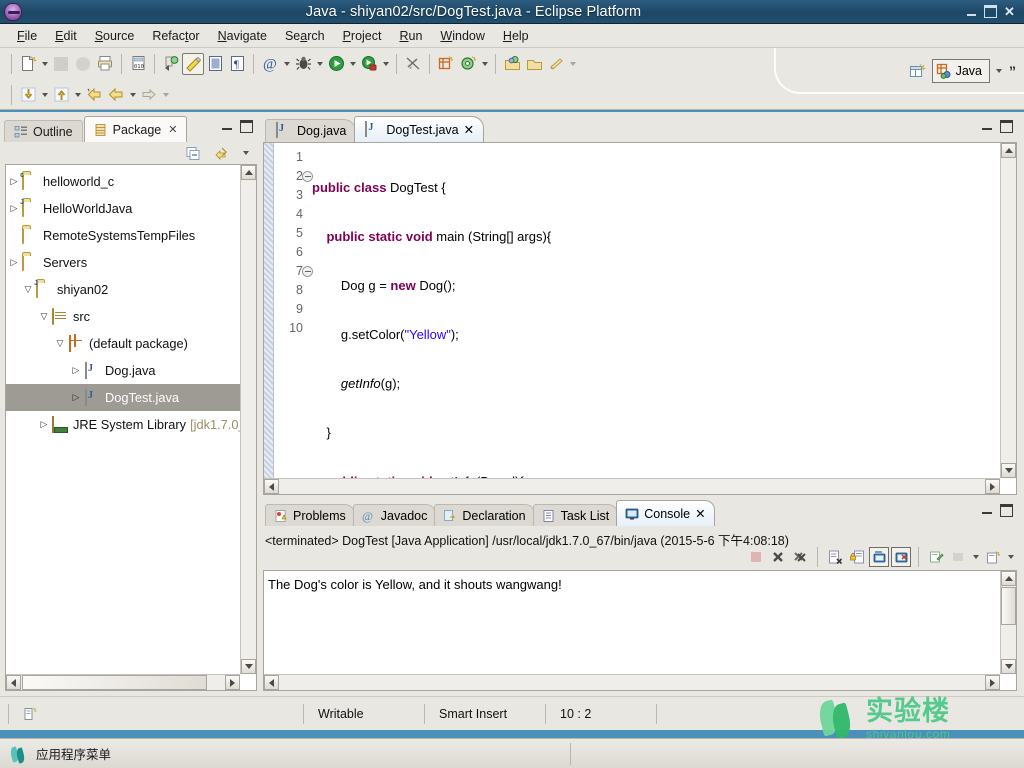  Describe the element at coordinates (114, 682) in the screenshot. I see `tree-scrollbar-thumb` at that location.